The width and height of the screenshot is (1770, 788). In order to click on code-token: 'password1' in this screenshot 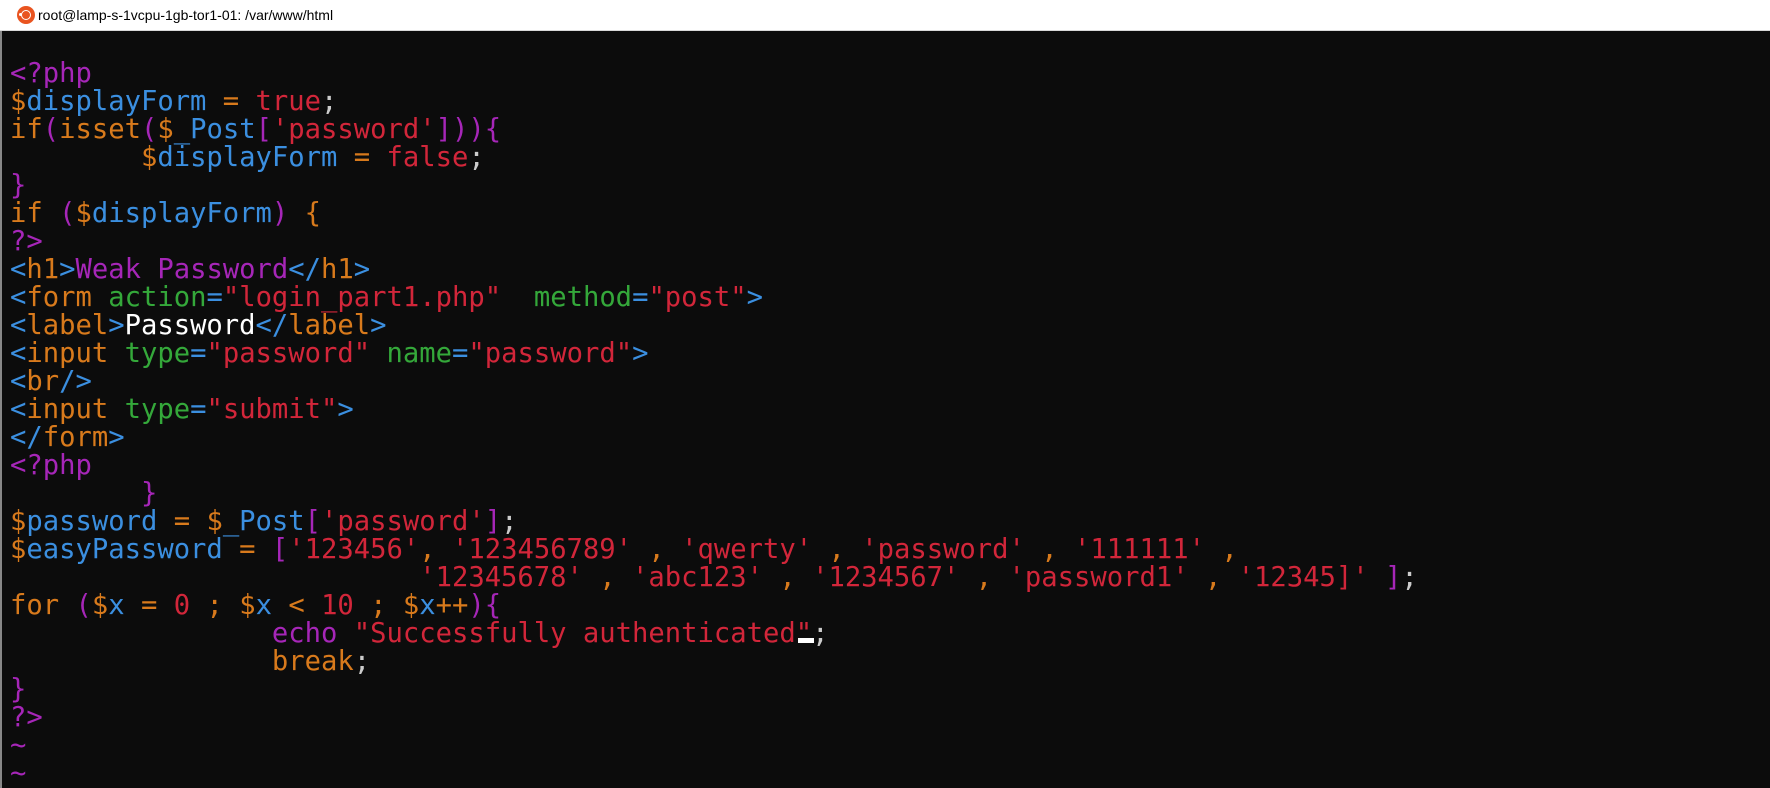, I will do `click(1098, 577)`.